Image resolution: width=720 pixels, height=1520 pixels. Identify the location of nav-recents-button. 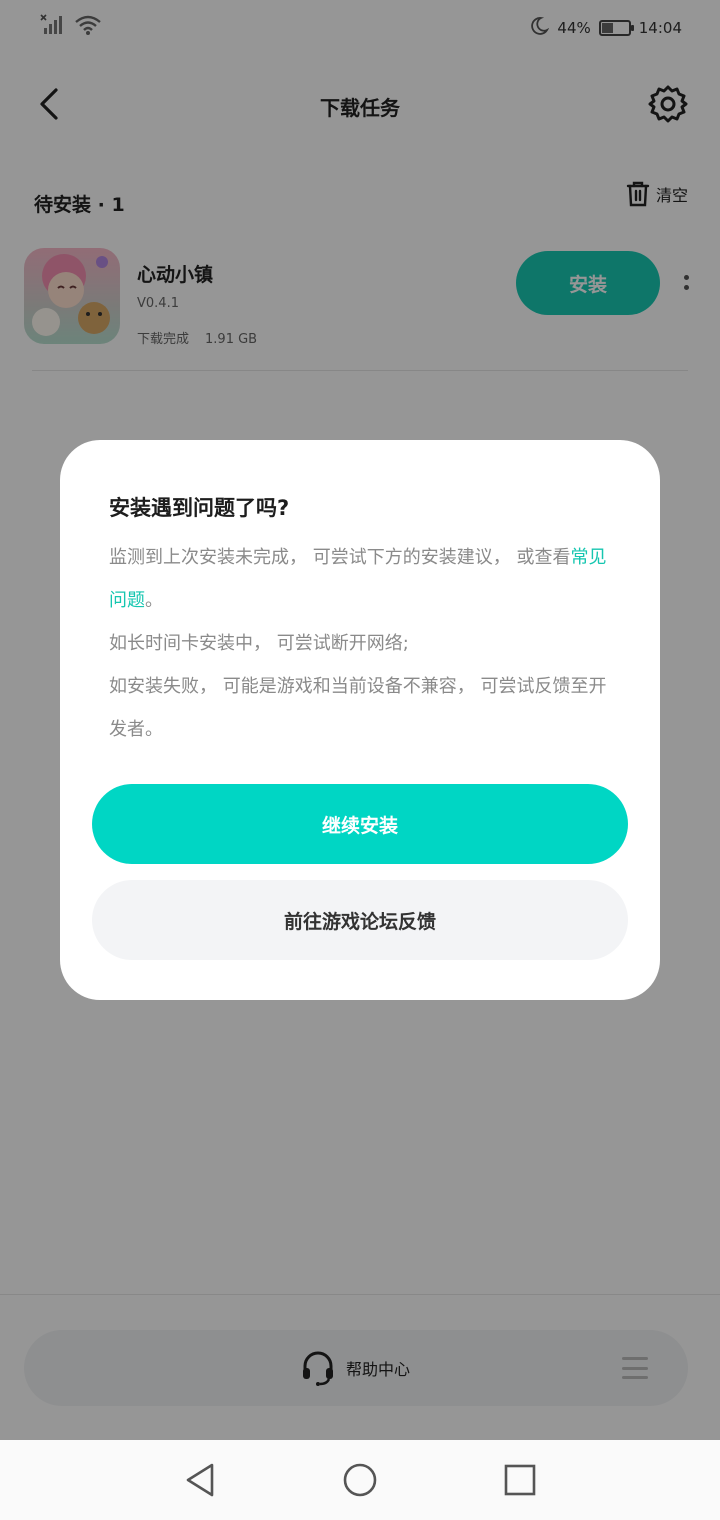
(520, 1480).